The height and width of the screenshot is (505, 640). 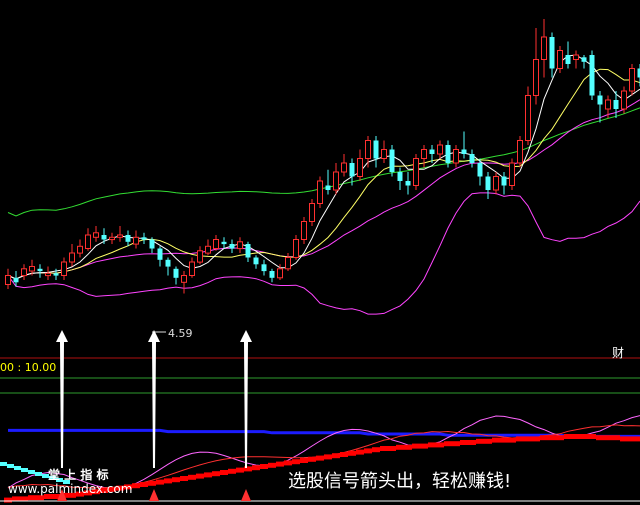 What do you see at coordinates (618, 353) in the screenshot?
I see `panel-tag: 财` at bounding box center [618, 353].